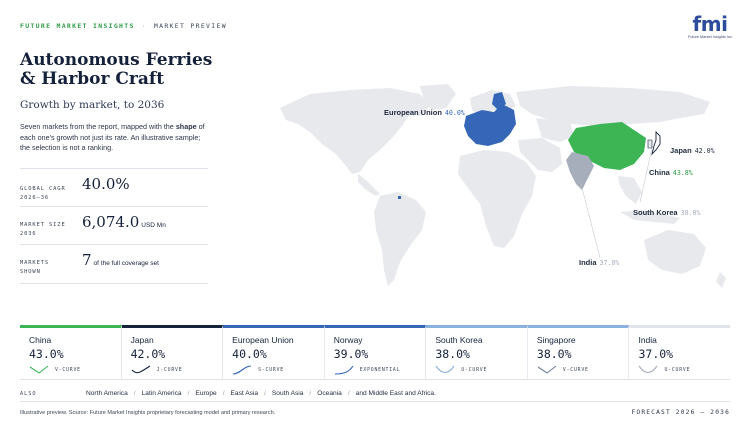 The image size is (750, 421). I want to click on stat-market-size: MARKET SIZE 2036 6,074.0 USD Mn, so click(114, 225).